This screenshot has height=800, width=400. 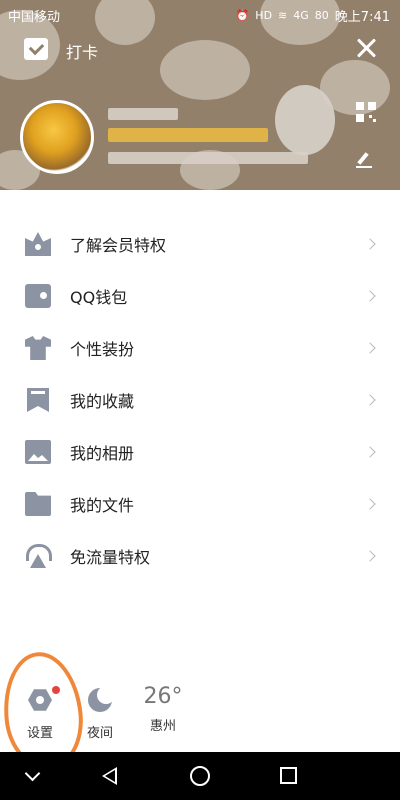 I want to click on menu-item-label: QQ钱包, so click(x=99, y=297).